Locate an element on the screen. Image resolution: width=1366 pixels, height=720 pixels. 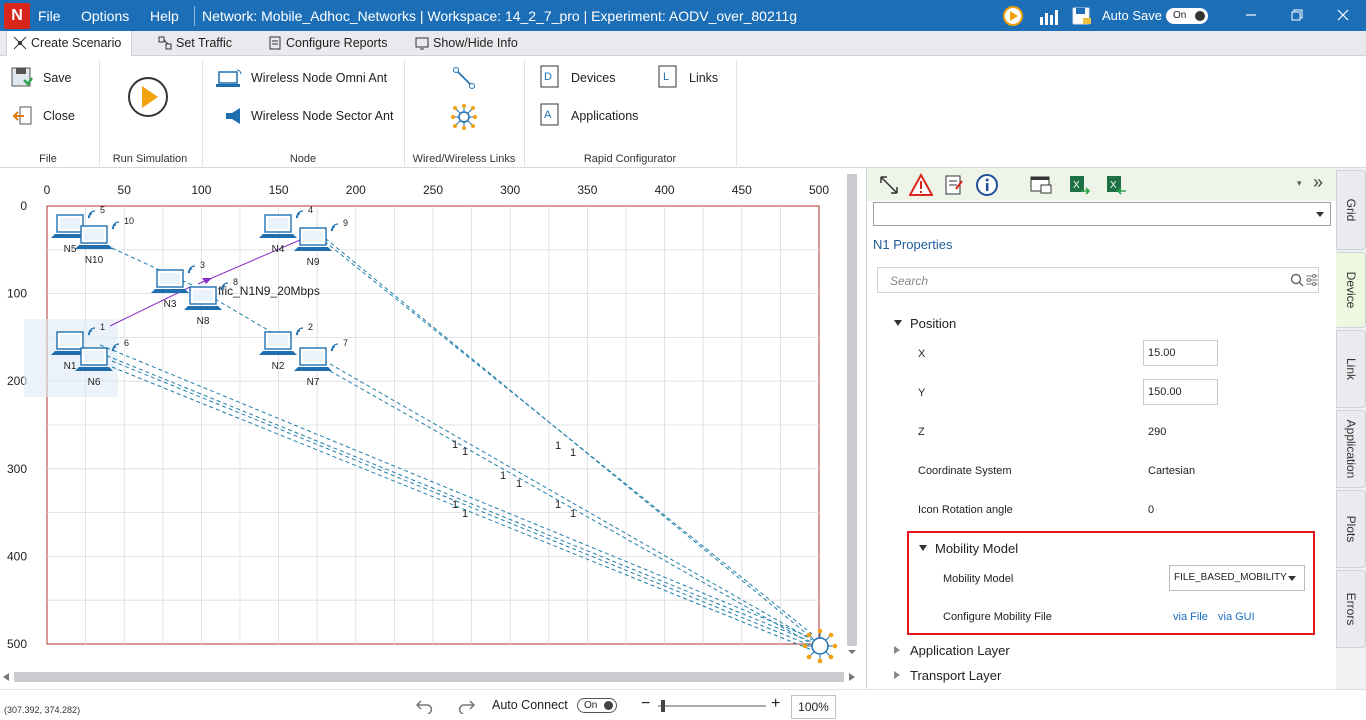
links-config-icon: L is located at coordinates (668, 77).